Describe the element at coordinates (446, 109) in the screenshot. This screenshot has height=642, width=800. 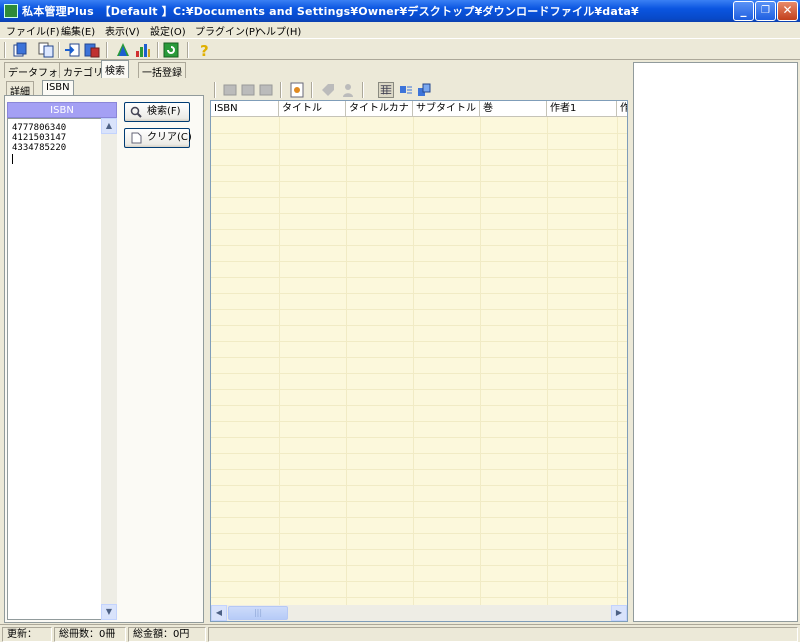
I see `column-header-subtitle: サブタイトル` at that location.